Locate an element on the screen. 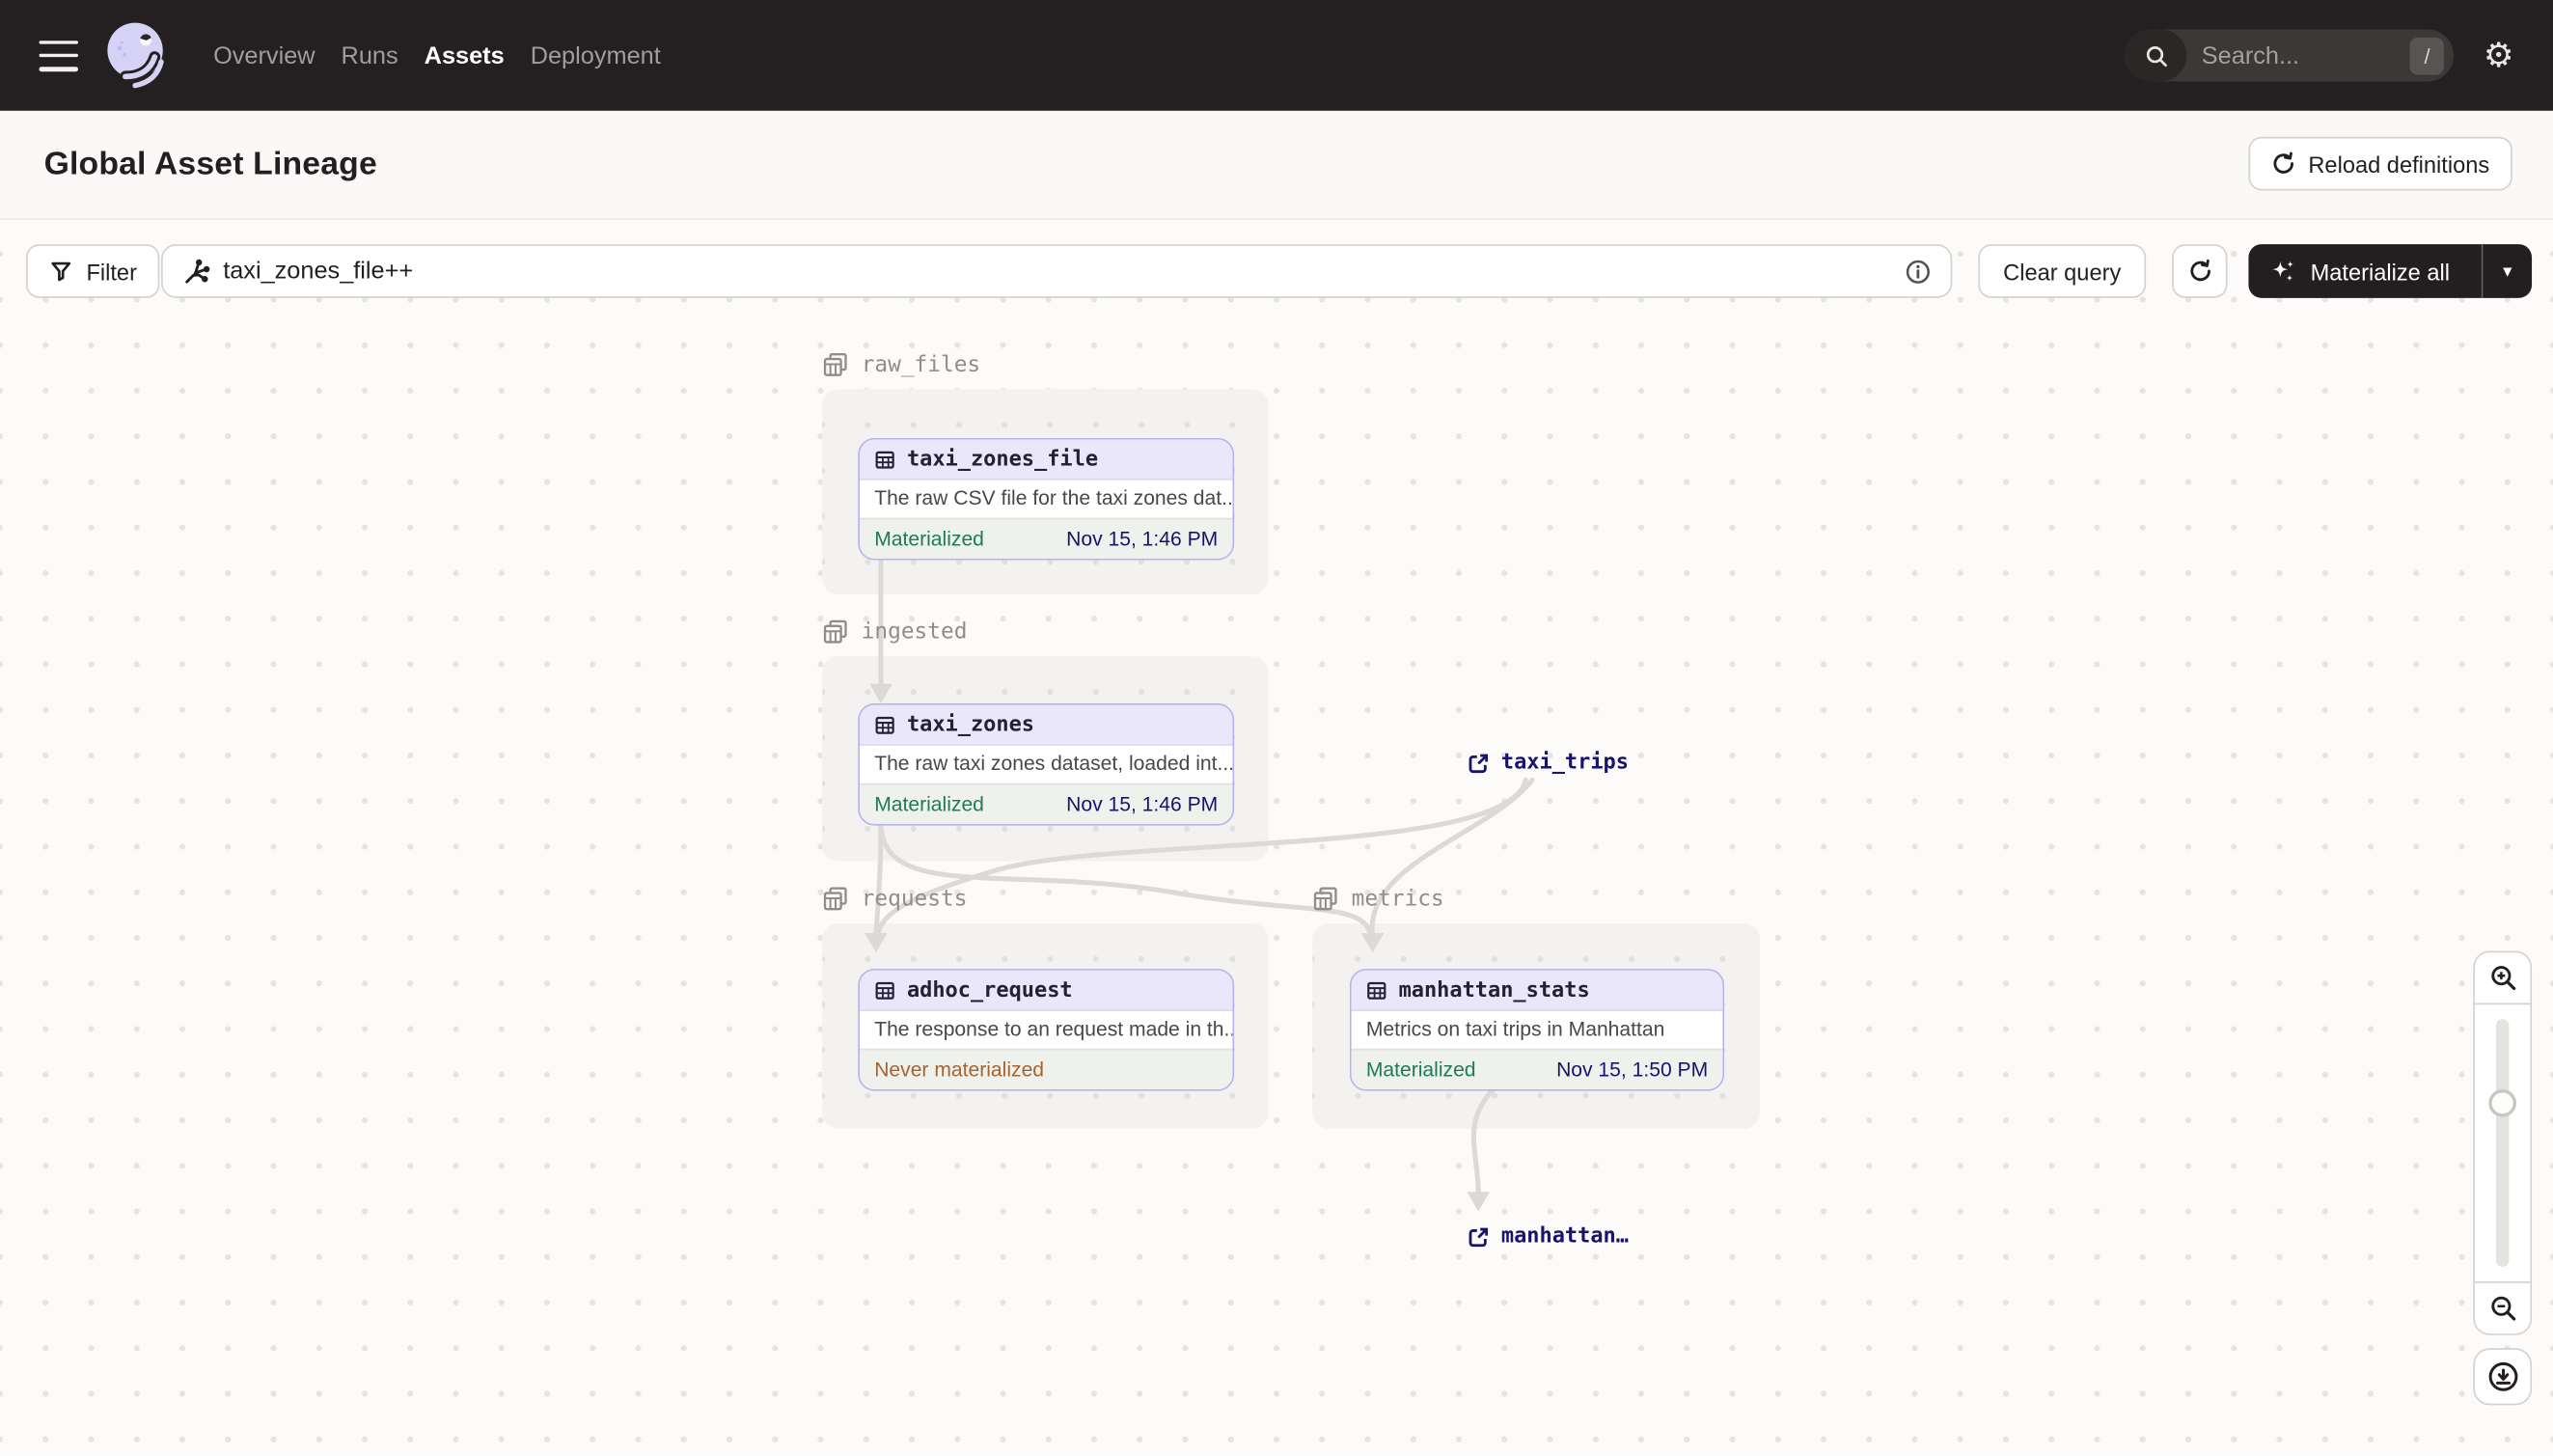  query-value: taxi_zones_file++ is located at coordinates (318, 271).